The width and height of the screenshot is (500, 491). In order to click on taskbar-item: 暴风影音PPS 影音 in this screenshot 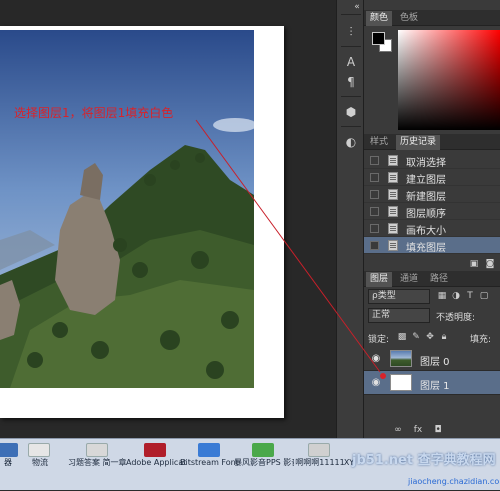, I will do `click(264, 467)`.